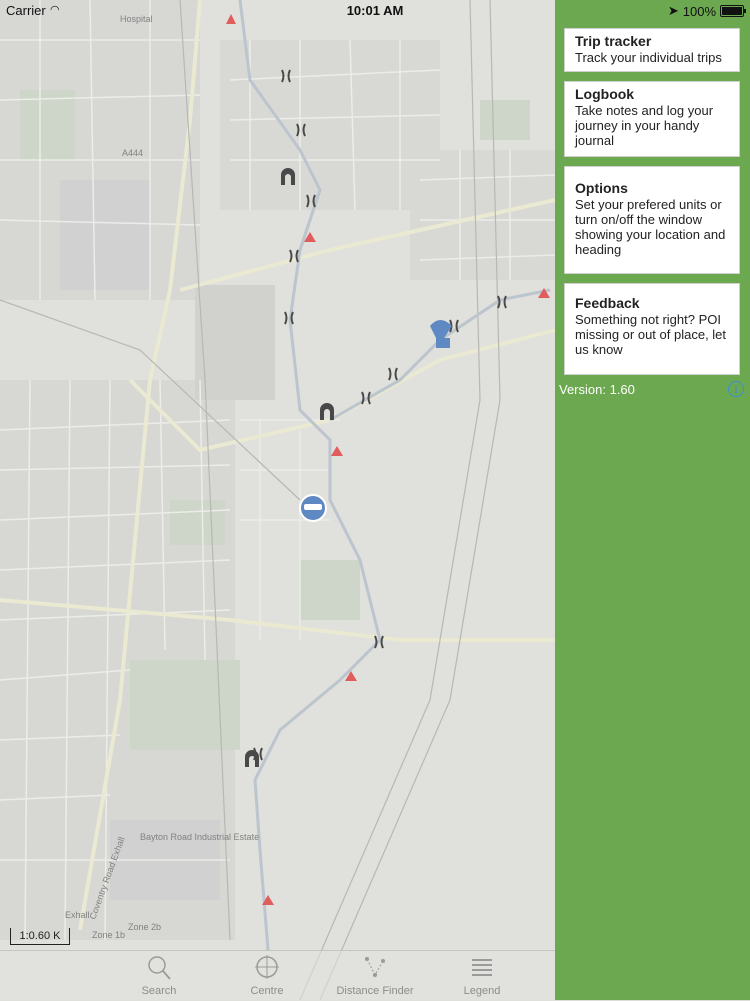 The height and width of the screenshot is (1001, 750). I want to click on tab-search: Search, so click(159, 977).